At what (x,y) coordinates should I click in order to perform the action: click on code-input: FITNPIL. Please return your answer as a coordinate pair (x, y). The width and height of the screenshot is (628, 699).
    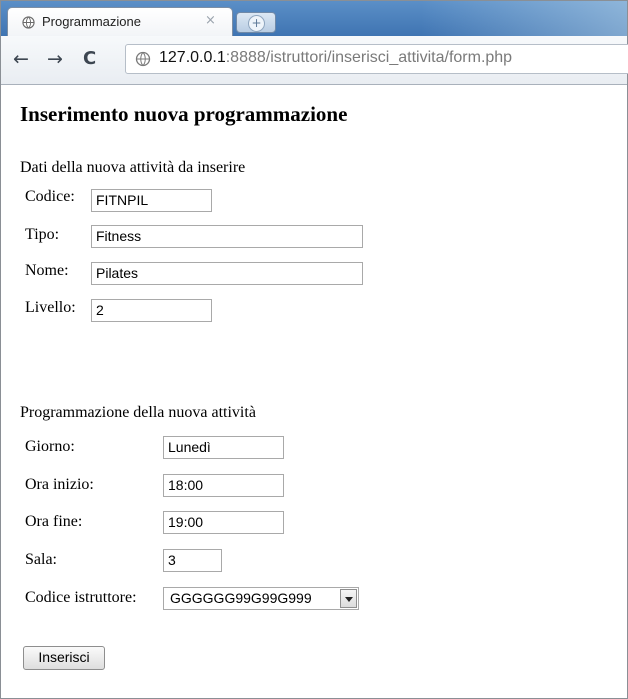
    Looking at the image, I should click on (151, 200).